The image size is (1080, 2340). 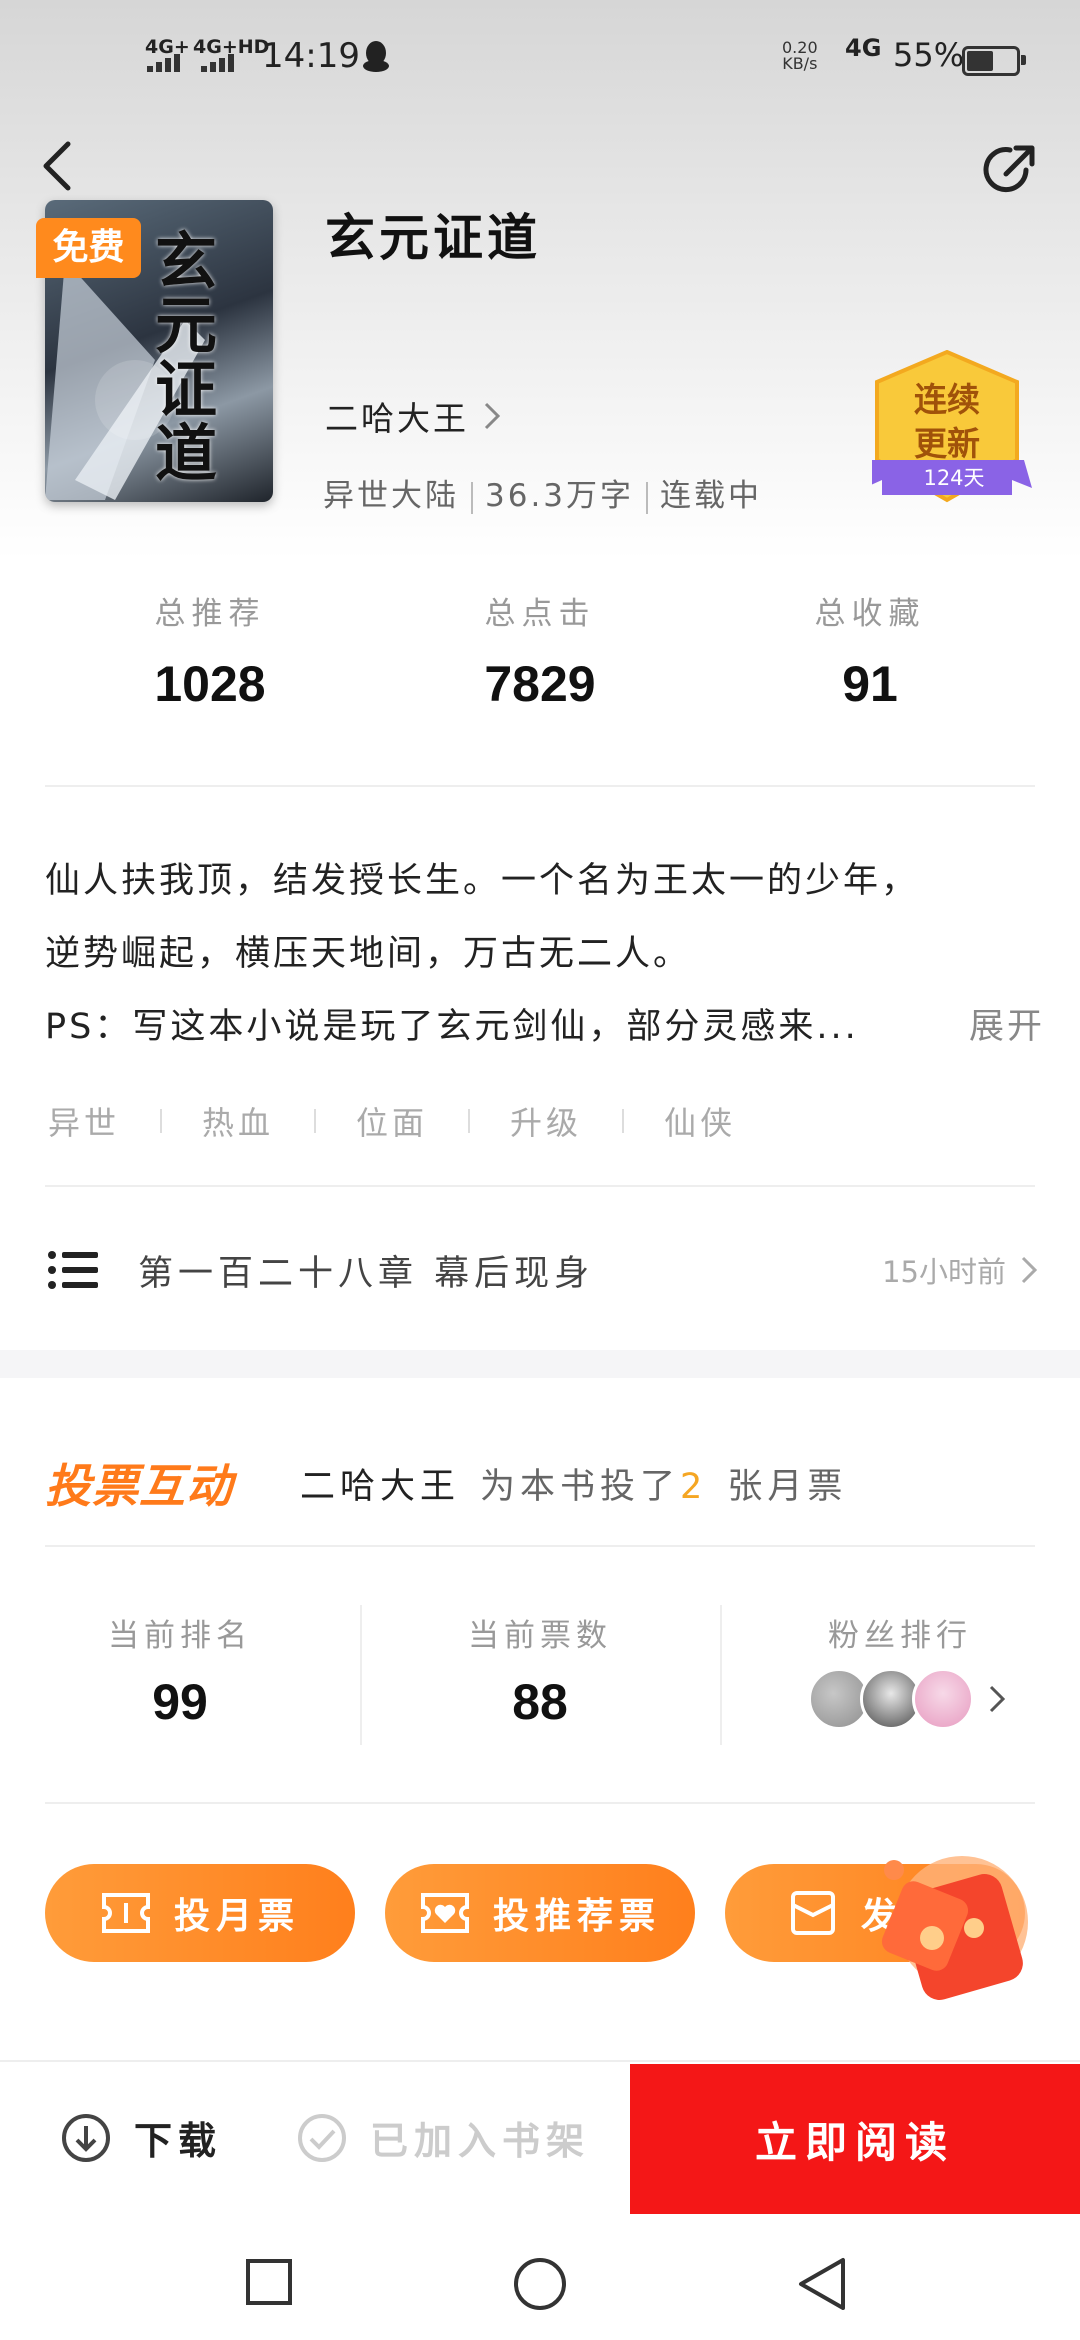 What do you see at coordinates (58, 166) in the screenshot?
I see `back-arrow-icon` at bounding box center [58, 166].